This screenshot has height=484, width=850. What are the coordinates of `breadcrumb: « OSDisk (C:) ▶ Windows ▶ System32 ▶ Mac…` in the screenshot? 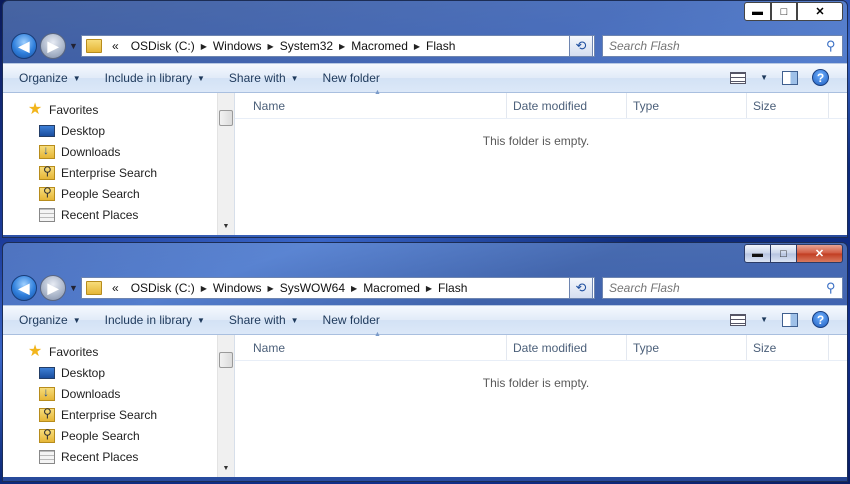 It's located at (350, 46).